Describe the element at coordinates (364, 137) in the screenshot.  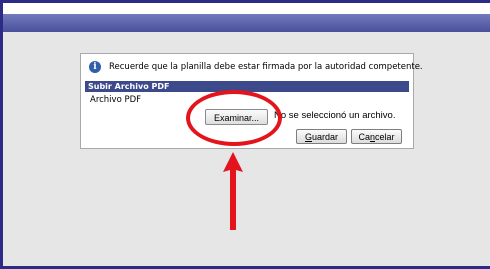
I see `cancel-label-prefix: Ca` at that location.